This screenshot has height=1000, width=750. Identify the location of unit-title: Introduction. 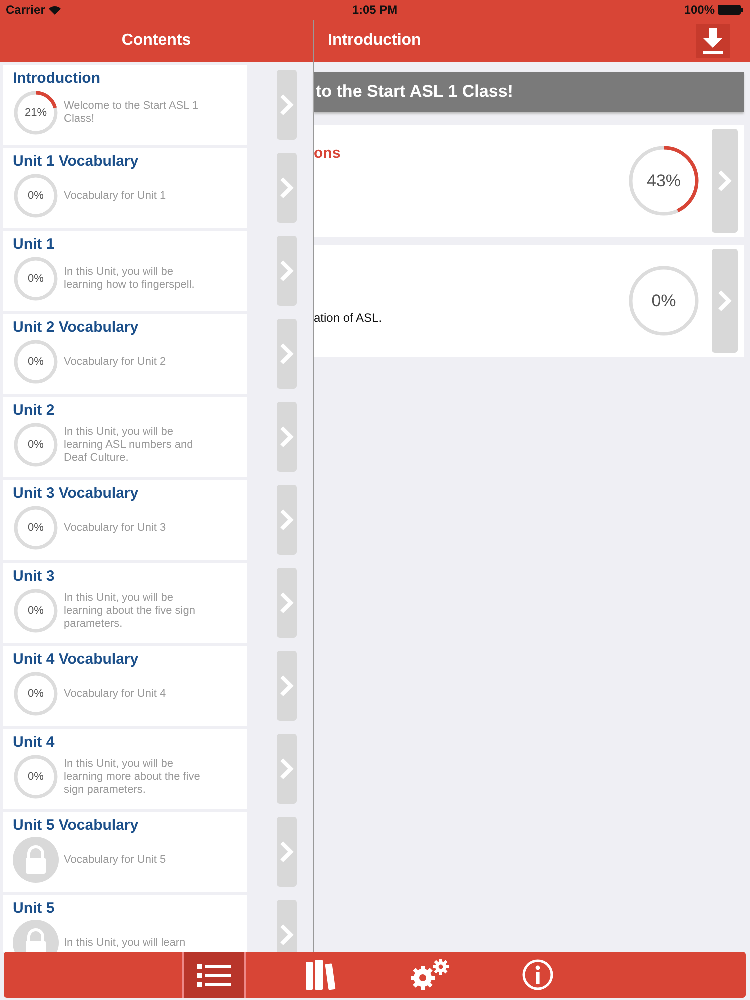
(56, 78).